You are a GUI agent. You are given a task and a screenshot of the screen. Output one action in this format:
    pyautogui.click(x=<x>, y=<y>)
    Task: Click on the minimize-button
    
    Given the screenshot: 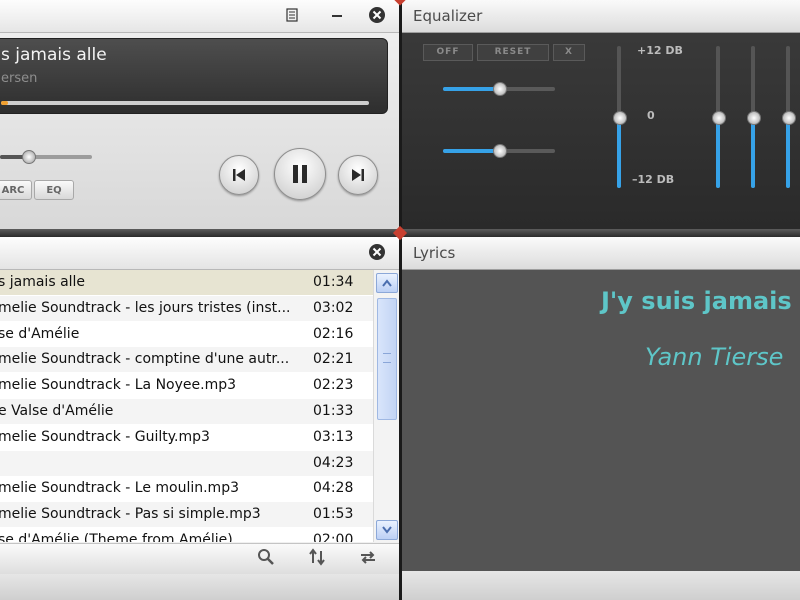 What is the action you would take?
    pyautogui.click(x=337, y=15)
    